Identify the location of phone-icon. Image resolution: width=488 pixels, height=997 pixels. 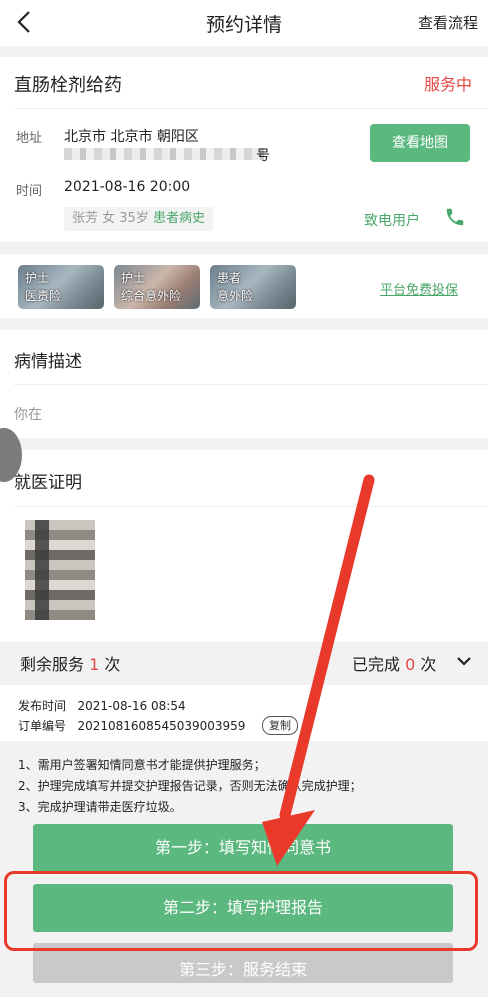
(455, 217).